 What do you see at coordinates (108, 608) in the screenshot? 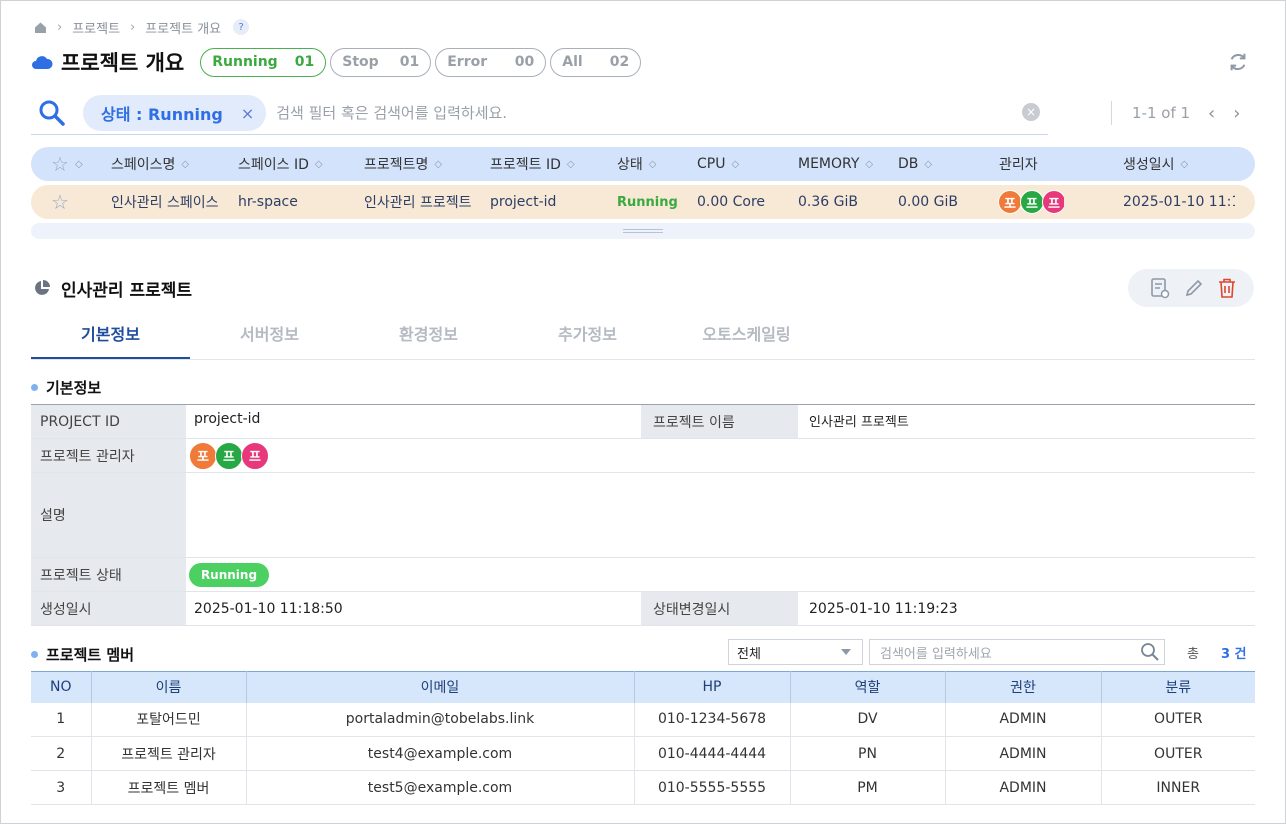
I see `label-created: 생성일시` at bounding box center [108, 608].